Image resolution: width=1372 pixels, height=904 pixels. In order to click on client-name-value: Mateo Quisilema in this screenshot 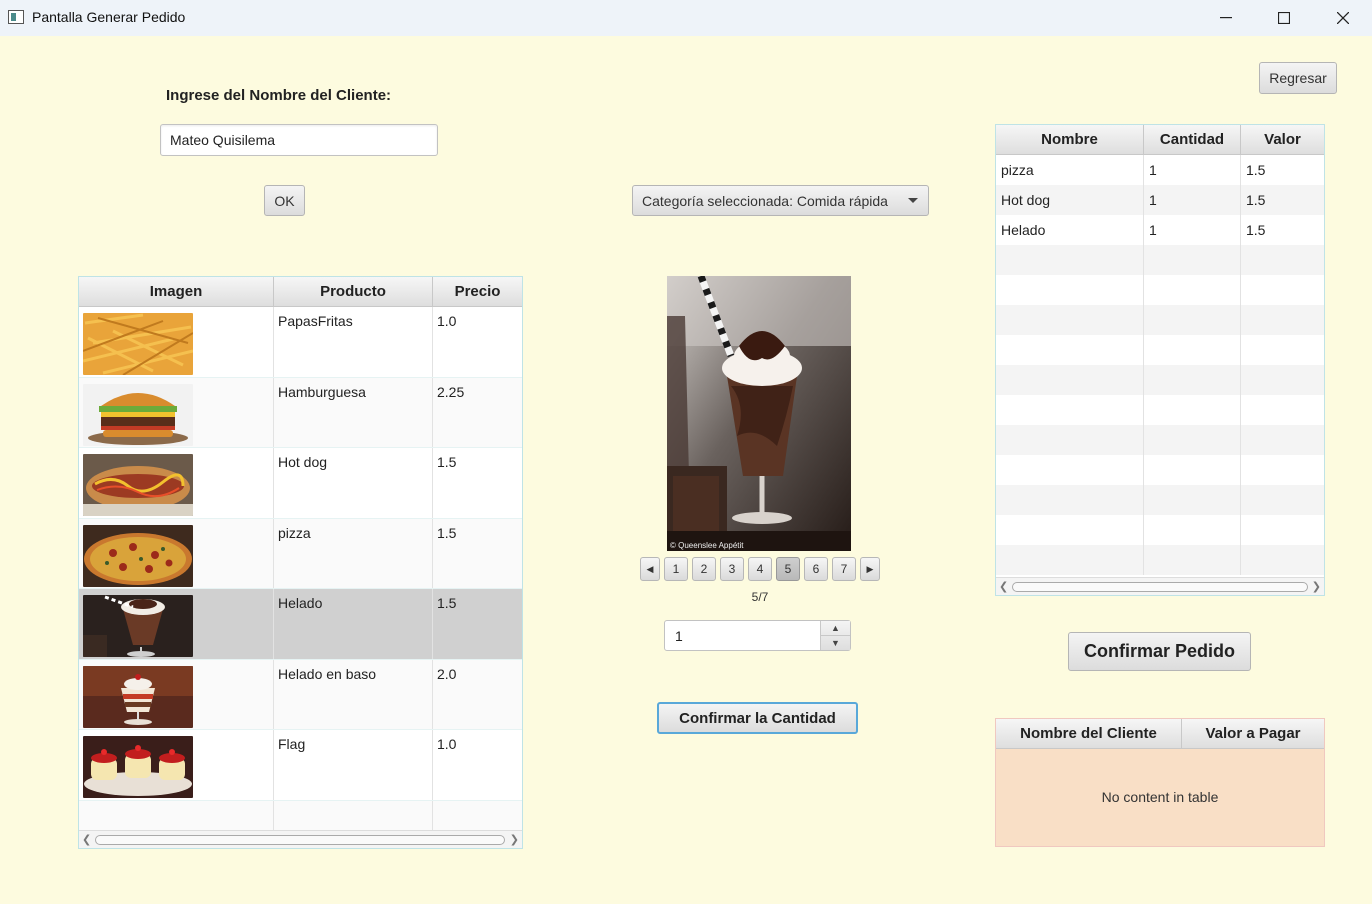, I will do `click(223, 140)`.